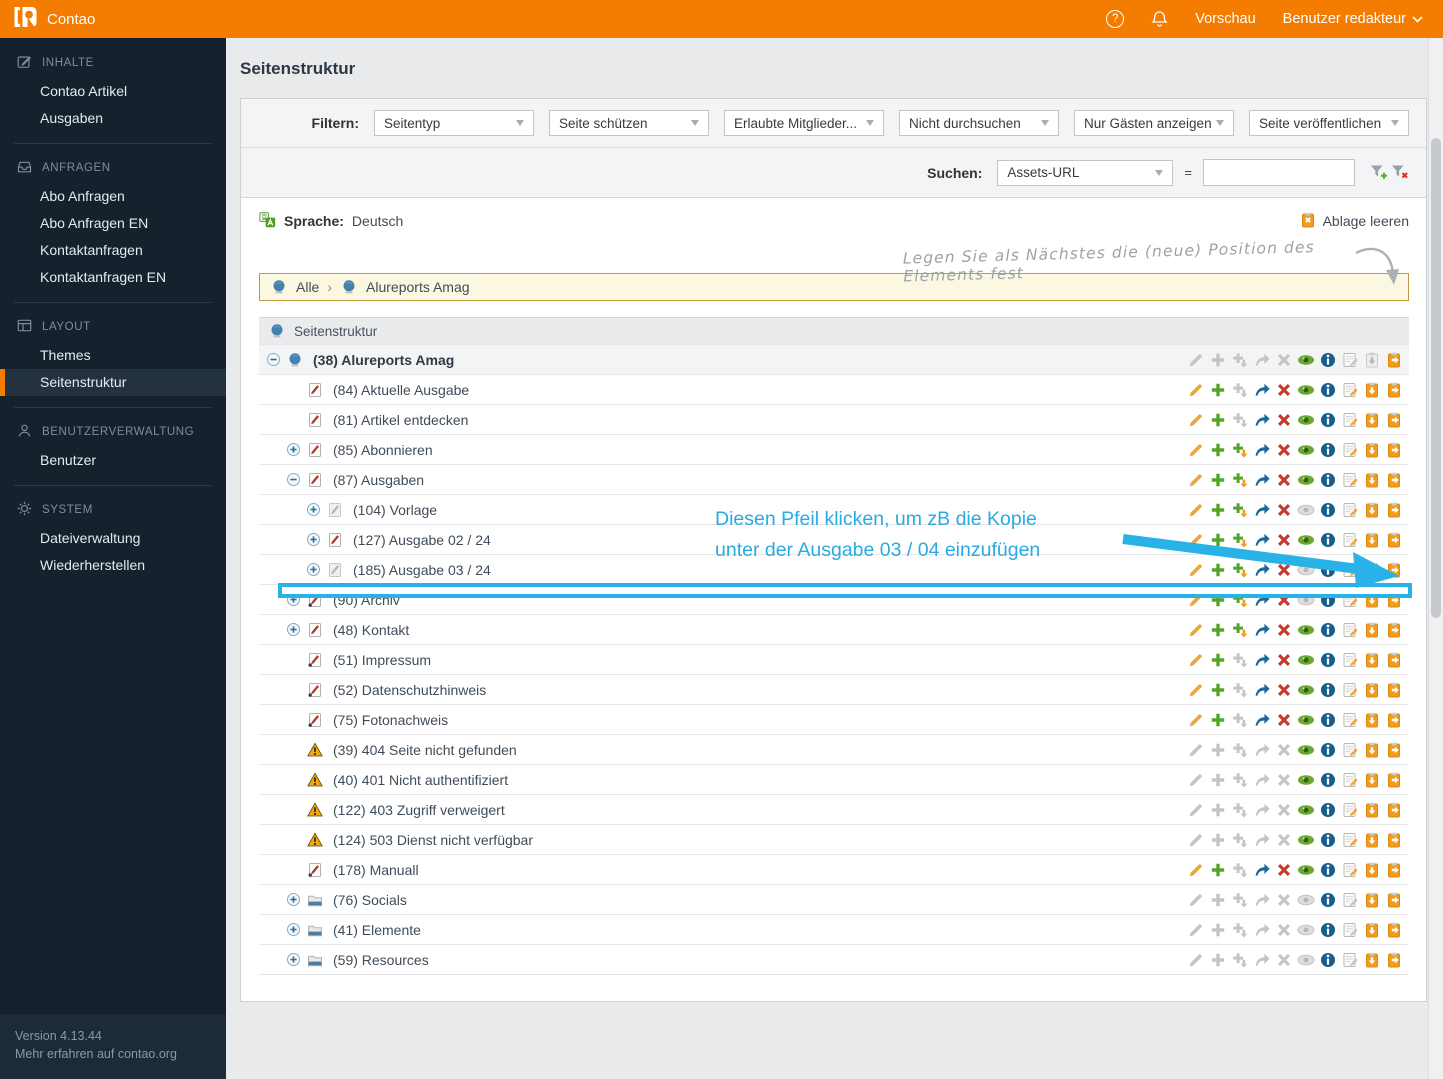  Describe the element at coordinates (113, 382) in the screenshot. I see `sidebar-item-seitenstruktur: Seitenstruktur` at that location.